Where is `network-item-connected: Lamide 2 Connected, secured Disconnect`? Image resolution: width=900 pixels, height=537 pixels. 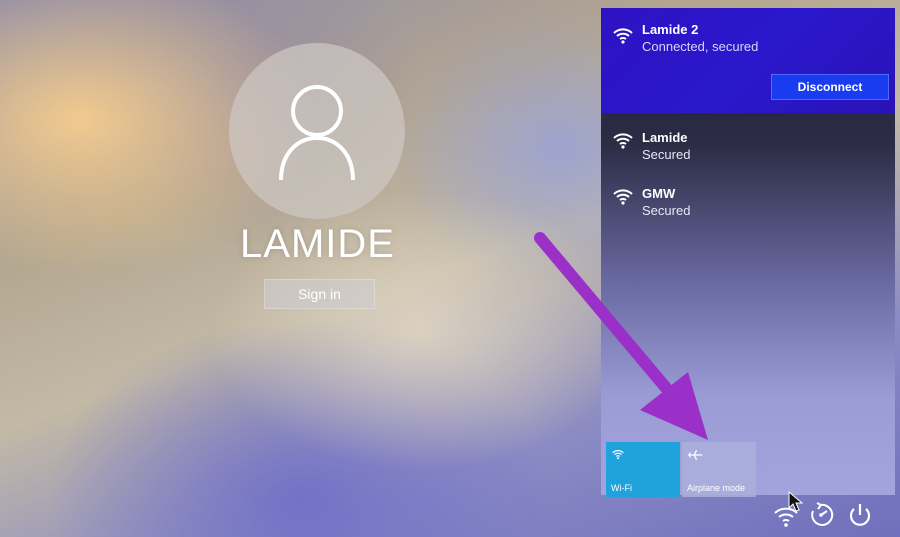 network-item-connected: Lamide 2 Connected, secured Disconnect is located at coordinates (748, 60).